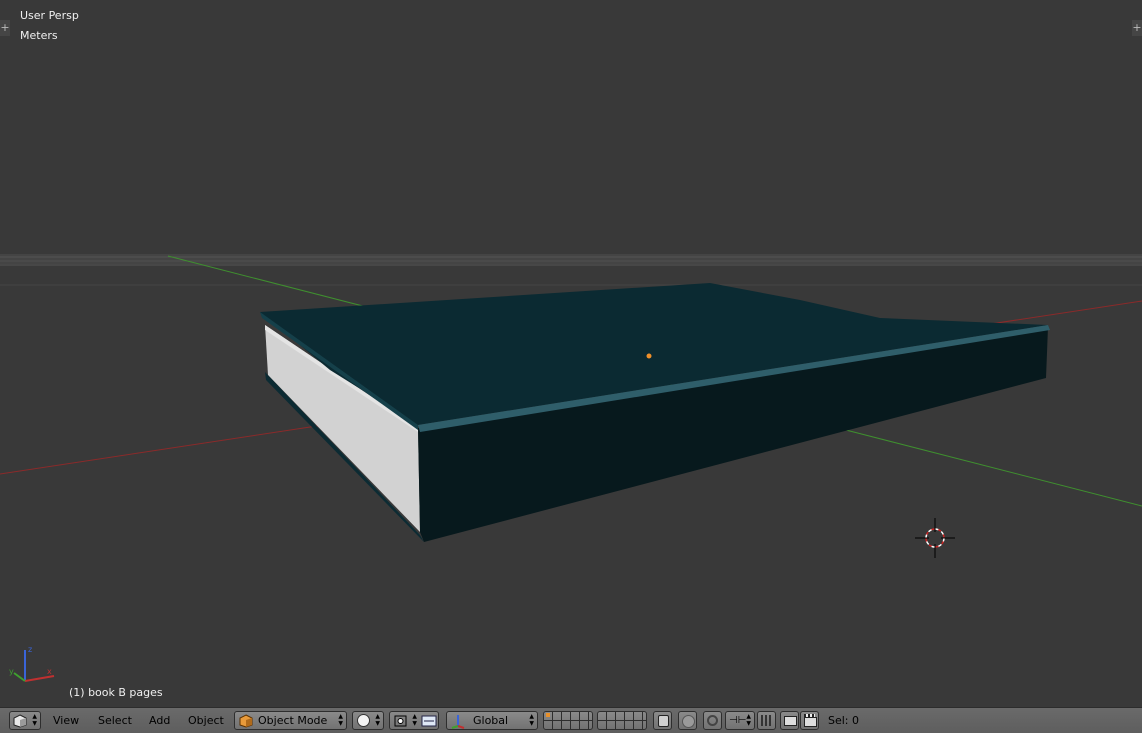 This screenshot has height=733, width=1142. What do you see at coordinates (548, 715) in the screenshot?
I see `active-layer-dot-icon` at bounding box center [548, 715].